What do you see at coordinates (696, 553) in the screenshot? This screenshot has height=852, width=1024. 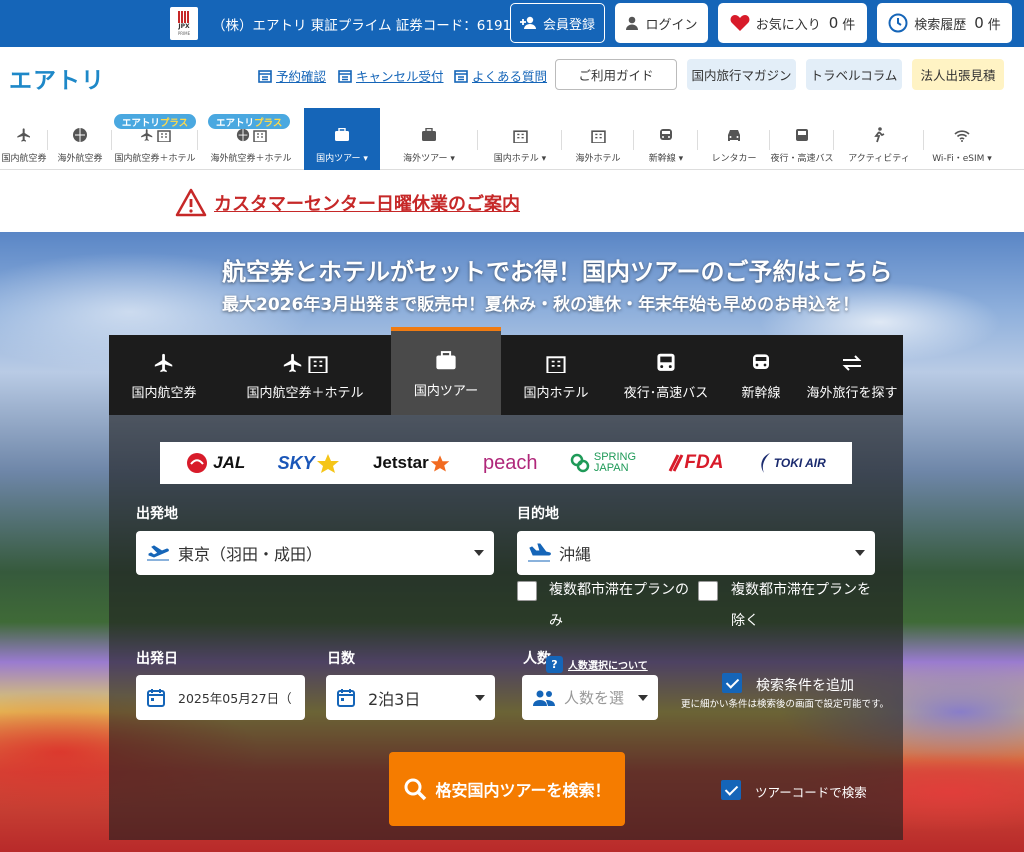 I see `destination-select: 沖縄` at bounding box center [696, 553].